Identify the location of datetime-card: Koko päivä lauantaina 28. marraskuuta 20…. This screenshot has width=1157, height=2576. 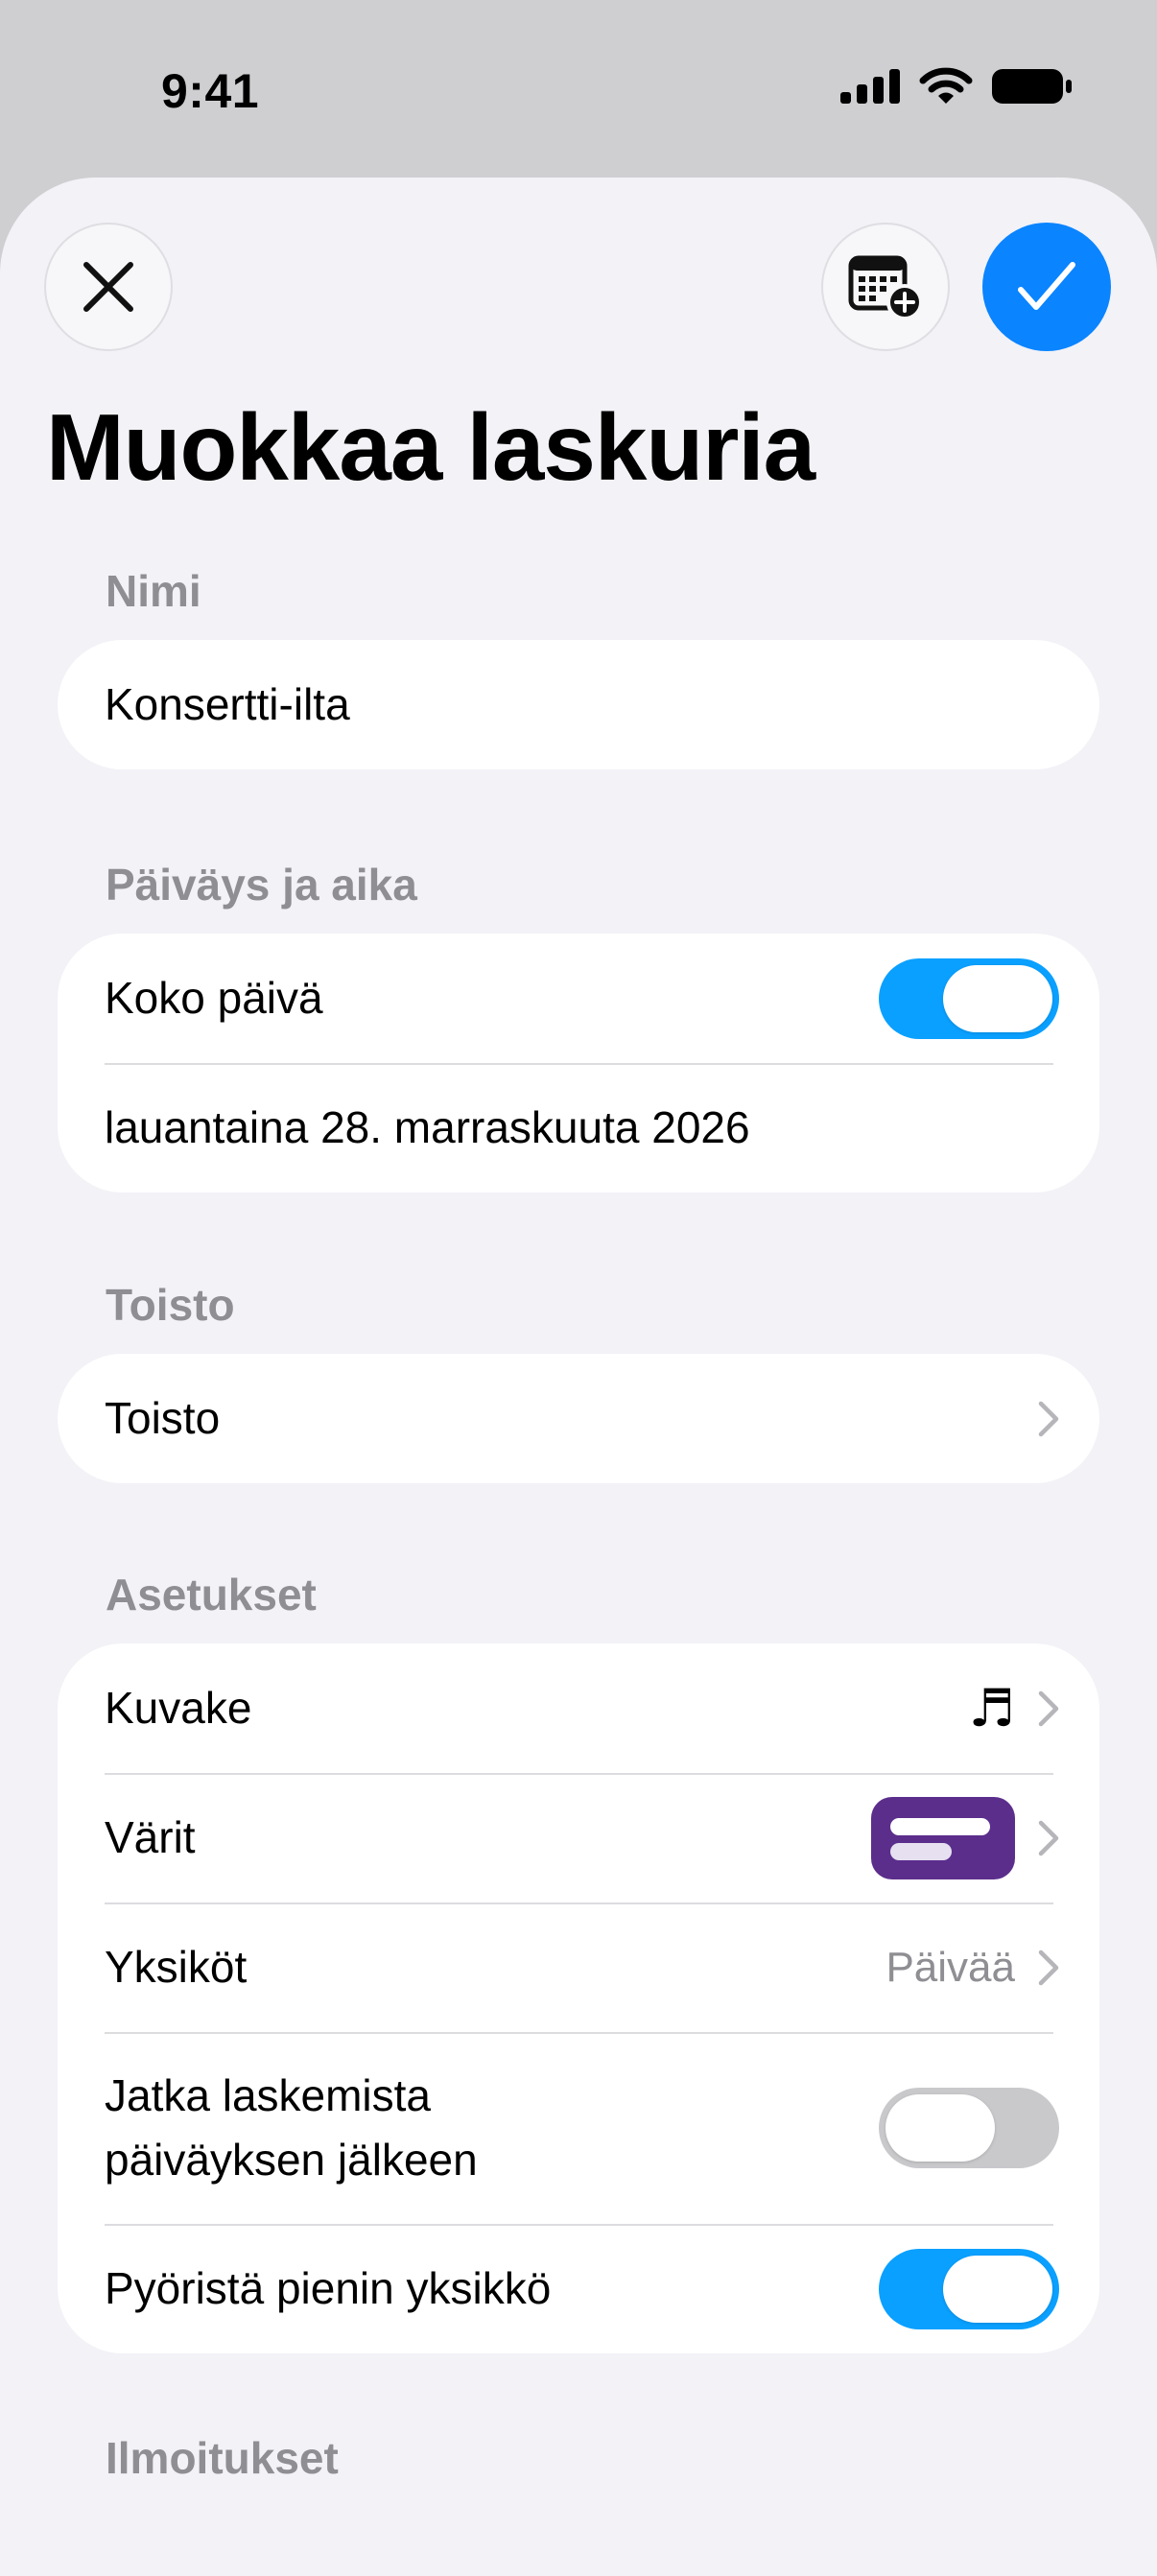
(578, 1064).